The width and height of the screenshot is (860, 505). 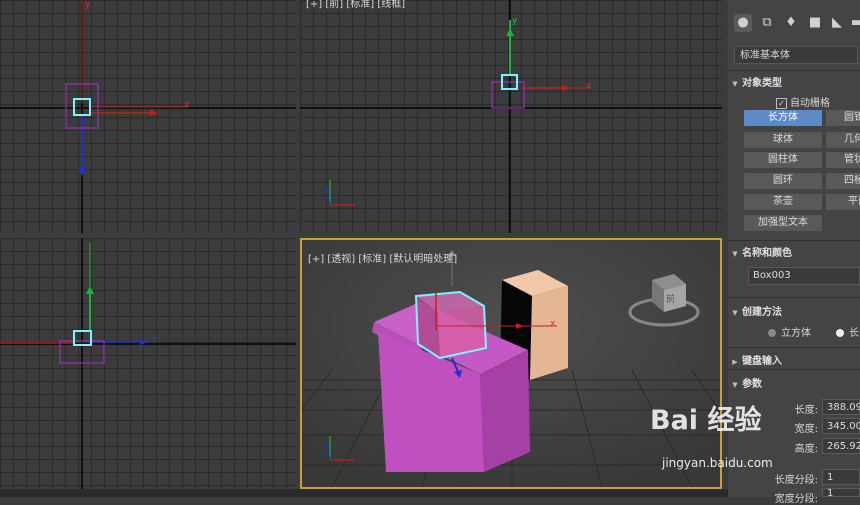 What do you see at coordinates (804, 276) in the screenshot?
I see `object-name-field: Box003` at bounding box center [804, 276].